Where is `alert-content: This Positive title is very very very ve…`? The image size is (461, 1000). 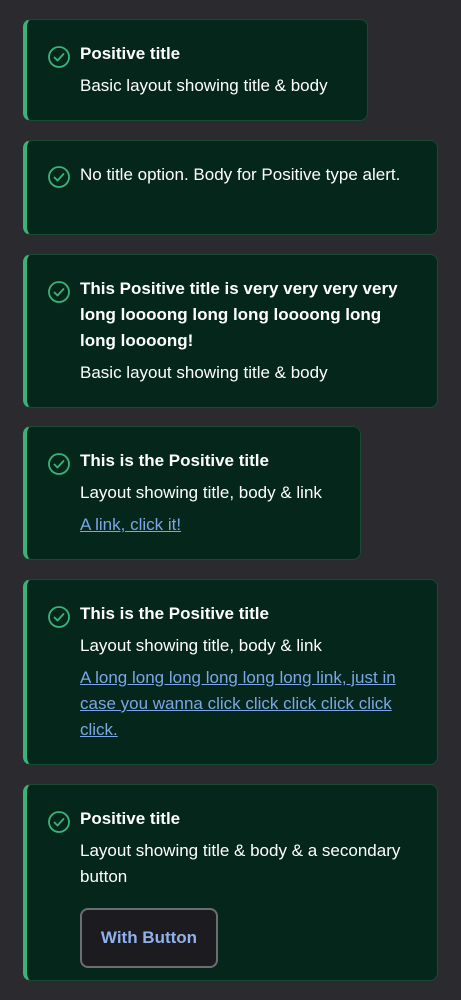
alert-content: This Positive title is very very very ve… is located at coordinates (247, 331).